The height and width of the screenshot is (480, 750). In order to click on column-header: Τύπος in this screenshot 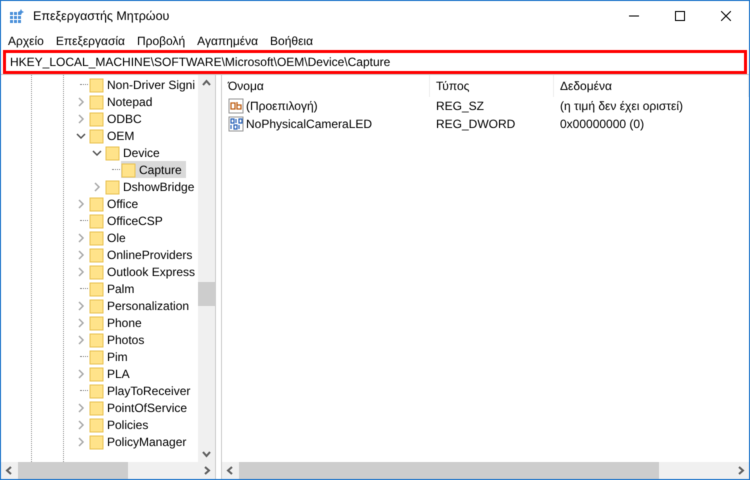, I will do `click(492, 86)`.